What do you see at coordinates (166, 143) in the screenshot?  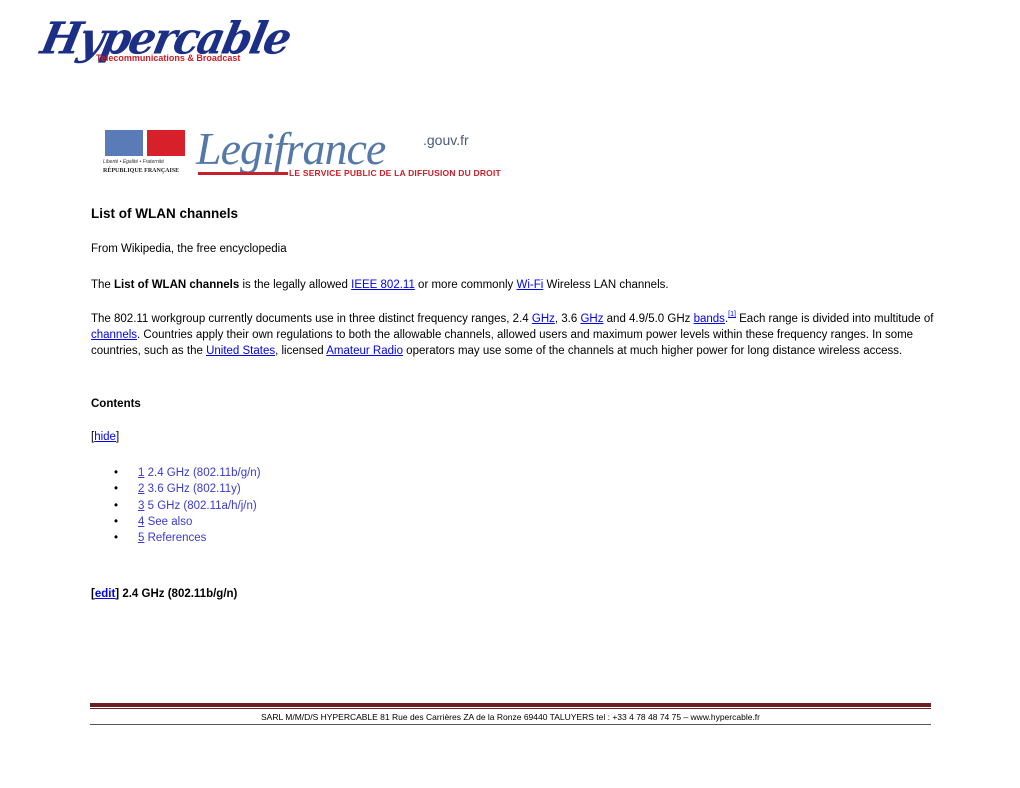 I see `marianne-red-icon` at bounding box center [166, 143].